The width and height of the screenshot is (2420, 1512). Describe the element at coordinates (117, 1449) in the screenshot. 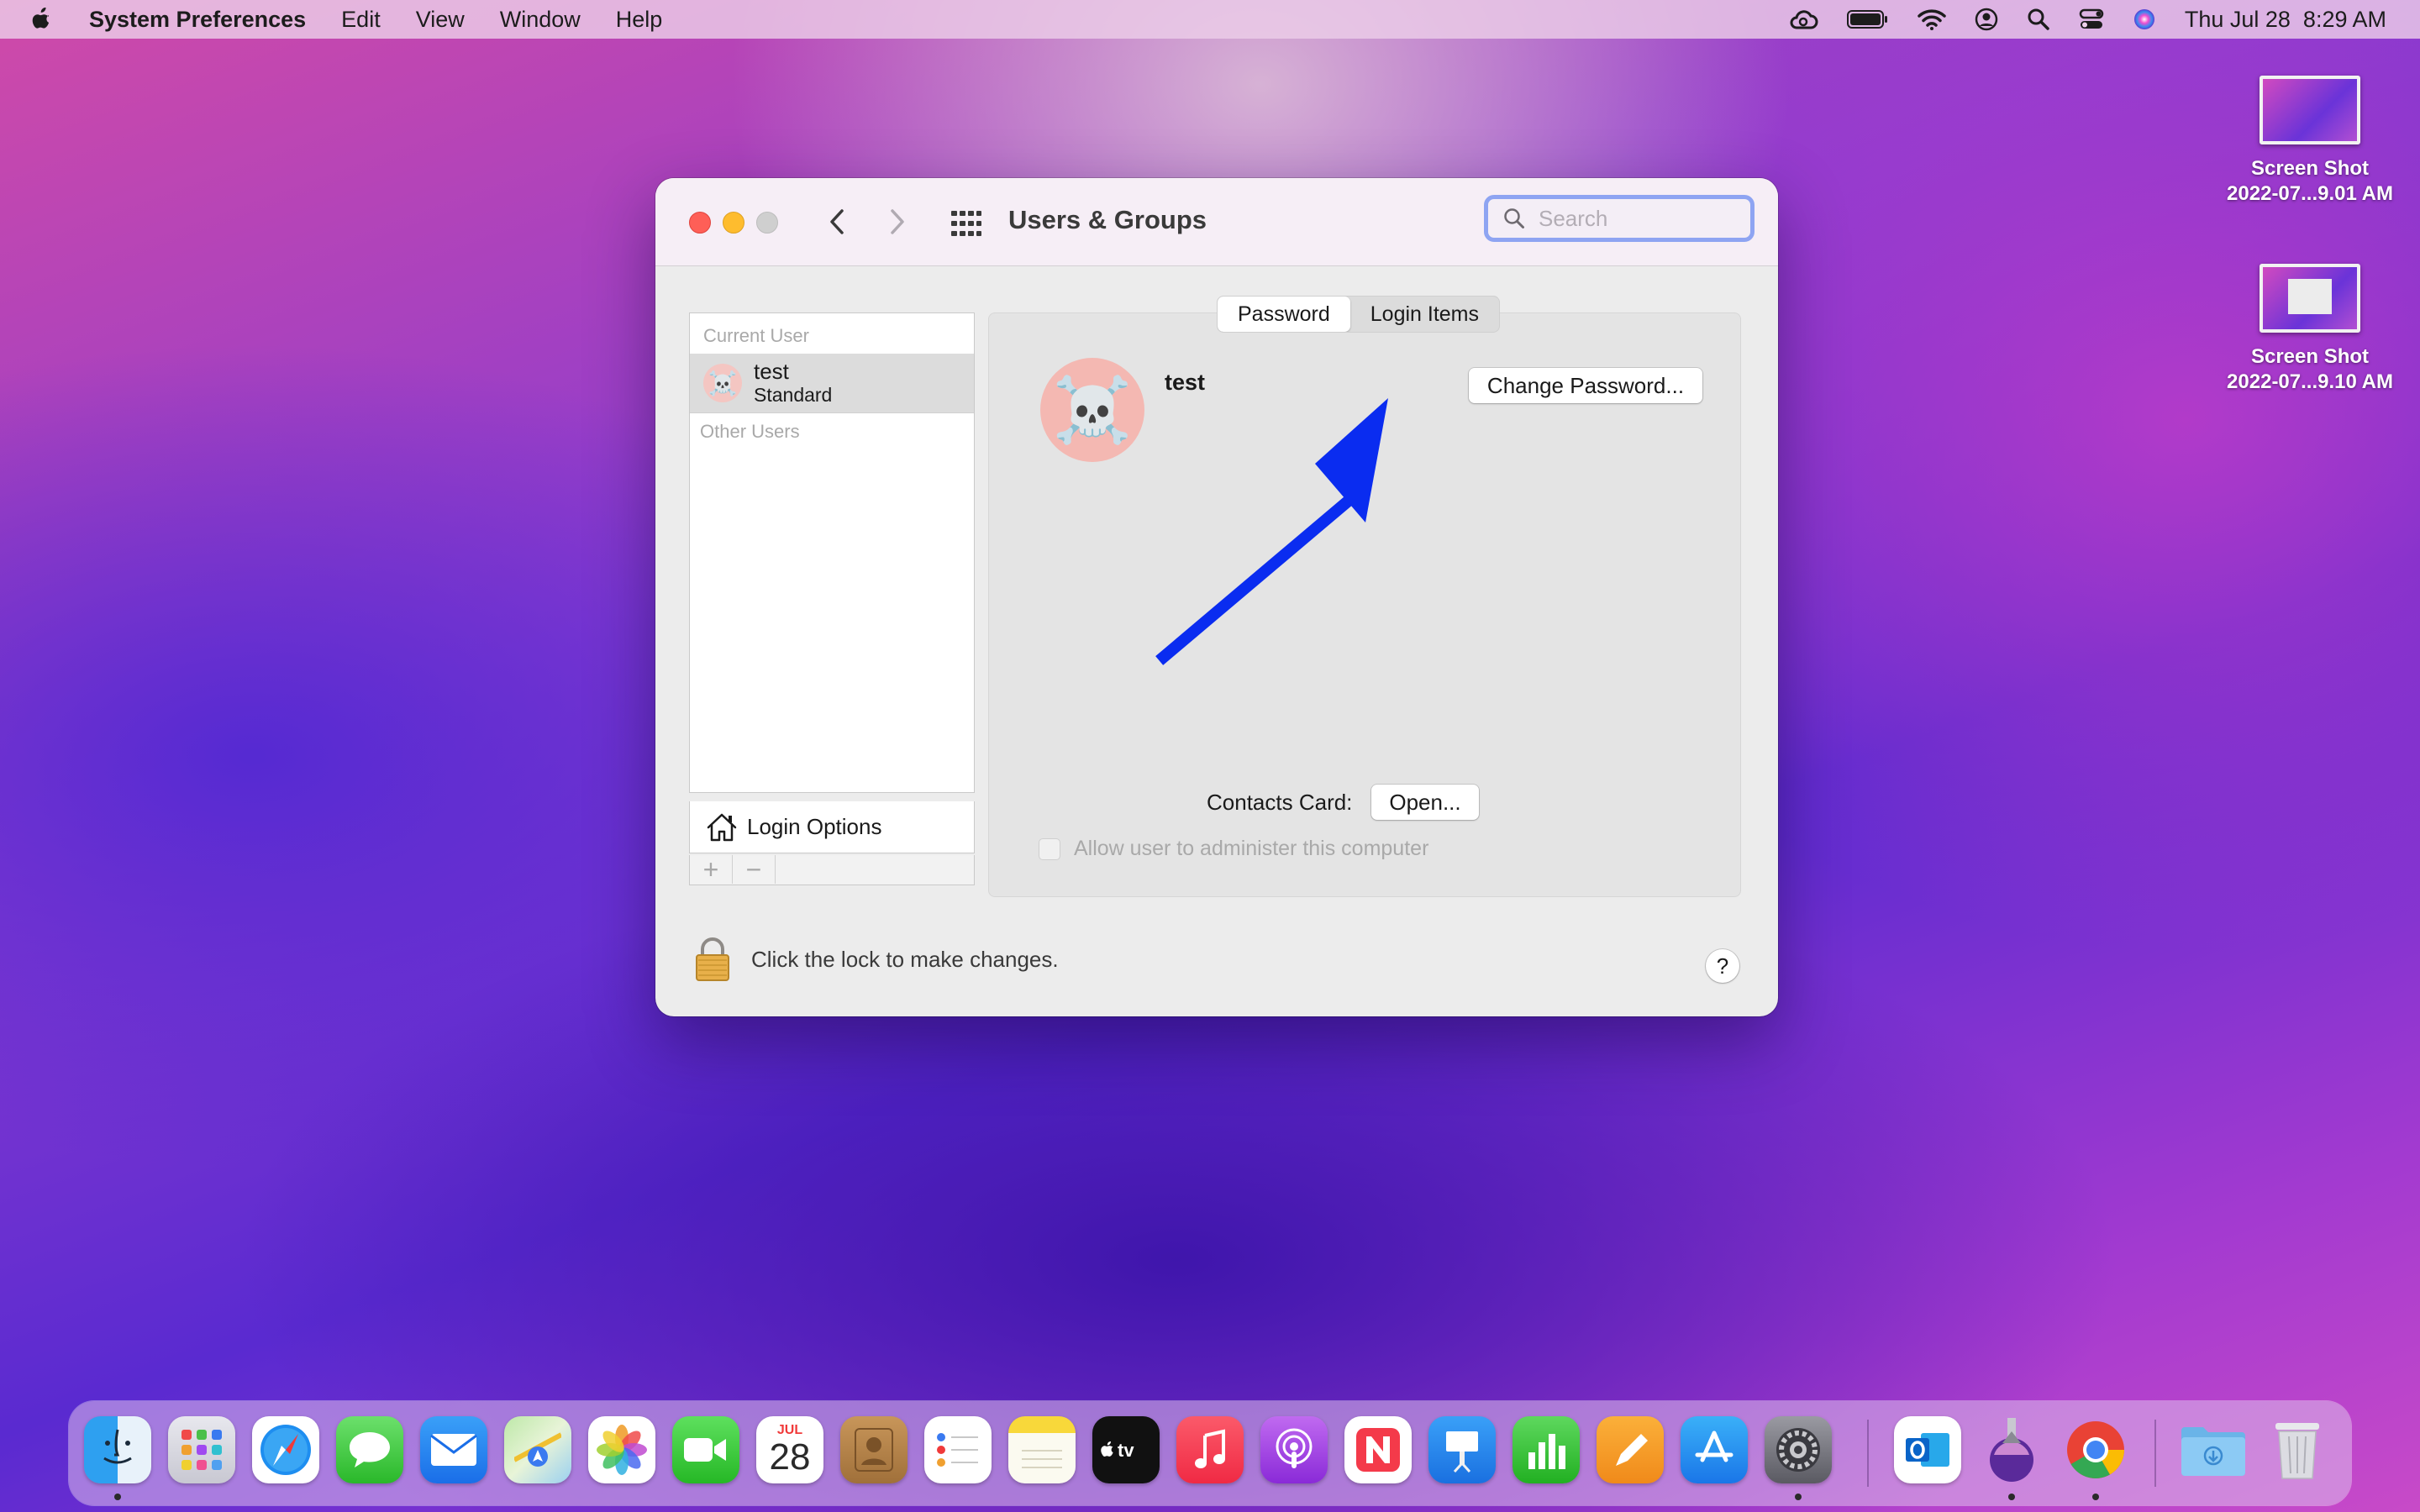

I see `finder-icon` at that location.